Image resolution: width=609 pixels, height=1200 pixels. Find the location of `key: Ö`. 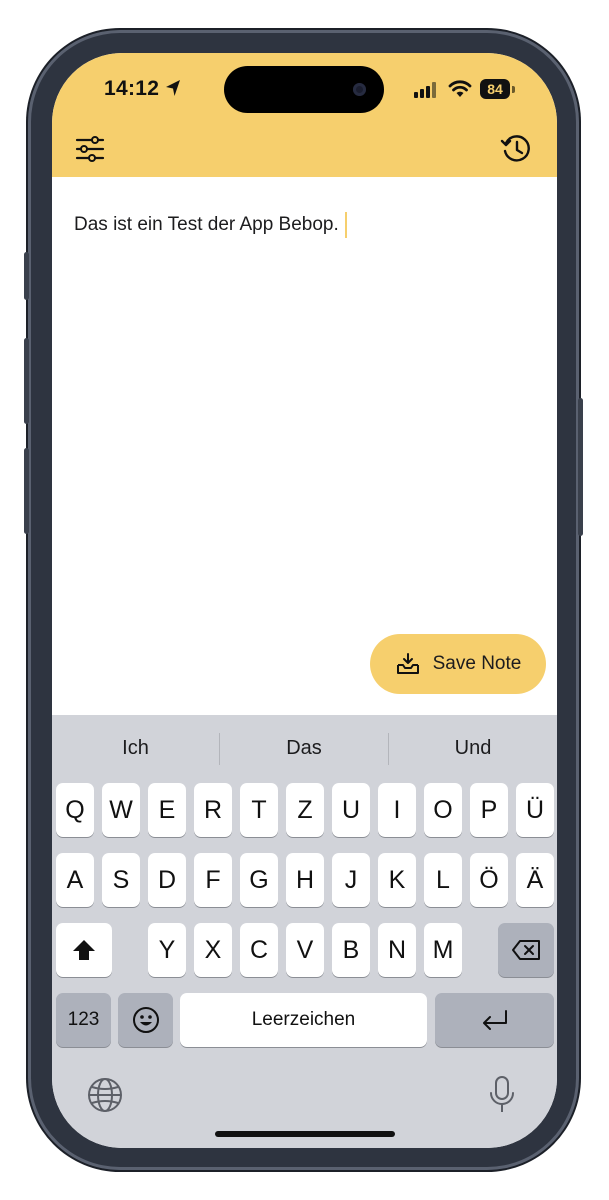

key: Ö is located at coordinates (489, 880).